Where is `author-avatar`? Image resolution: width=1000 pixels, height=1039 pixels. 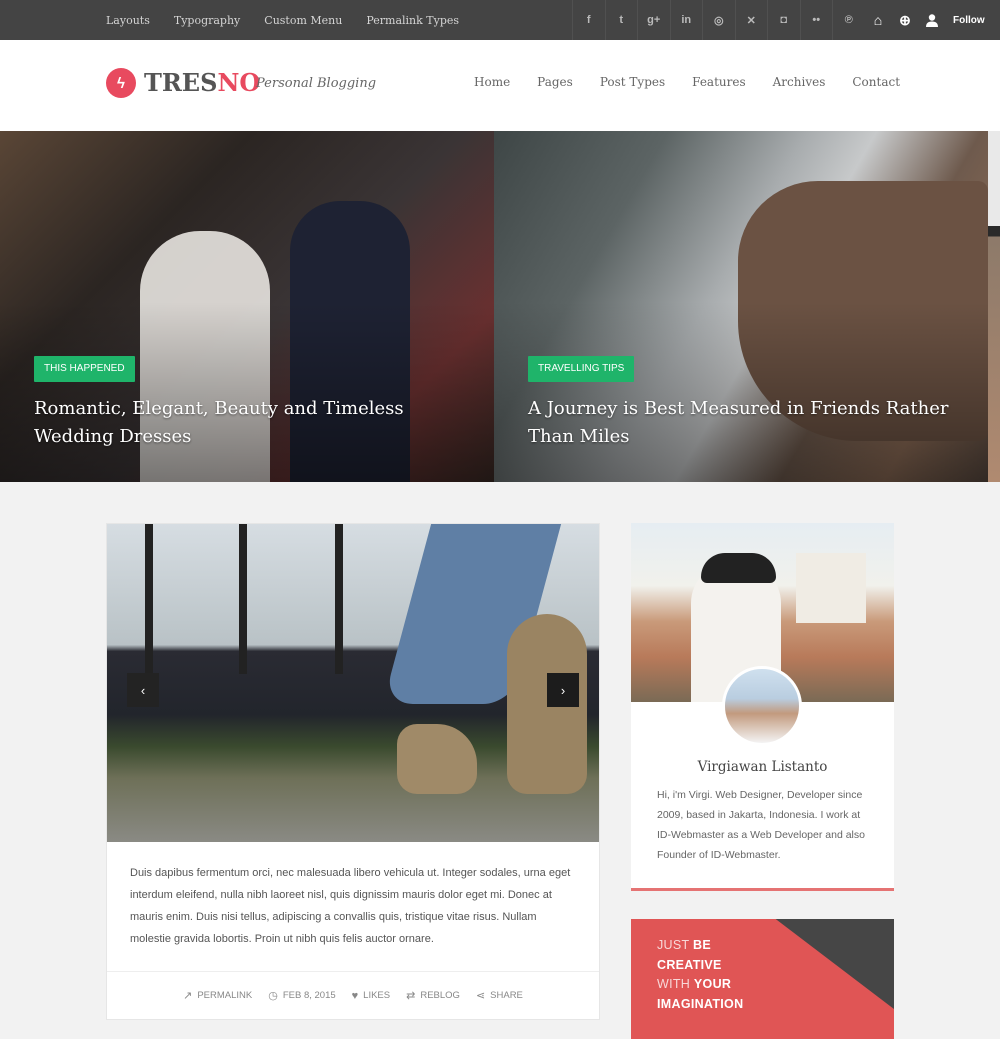
author-avatar is located at coordinates (762, 706).